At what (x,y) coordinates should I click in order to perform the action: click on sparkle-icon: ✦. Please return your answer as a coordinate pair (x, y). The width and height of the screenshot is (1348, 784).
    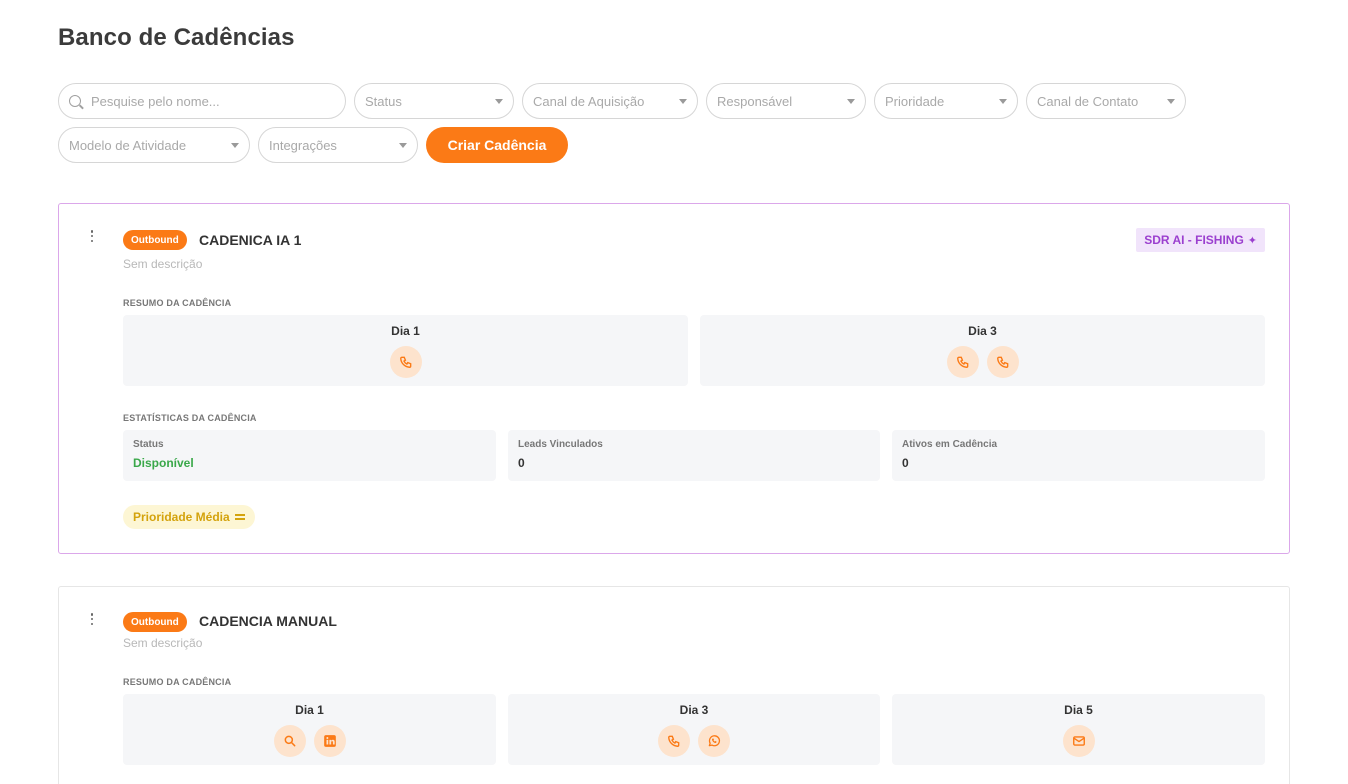
    Looking at the image, I should click on (1252, 240).